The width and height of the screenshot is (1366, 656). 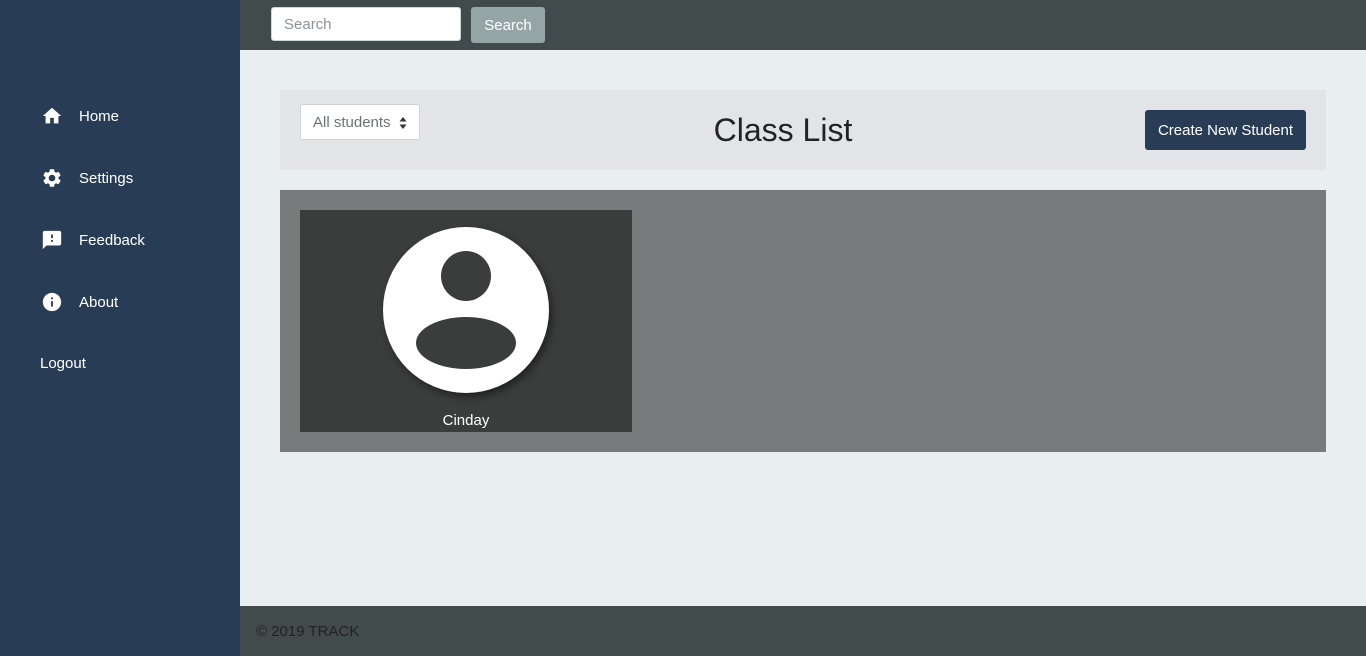 What do you see at coordinates (466, 310) in the screenshot?
I see `user-avatar-icon` at bounding box center [466, 310].